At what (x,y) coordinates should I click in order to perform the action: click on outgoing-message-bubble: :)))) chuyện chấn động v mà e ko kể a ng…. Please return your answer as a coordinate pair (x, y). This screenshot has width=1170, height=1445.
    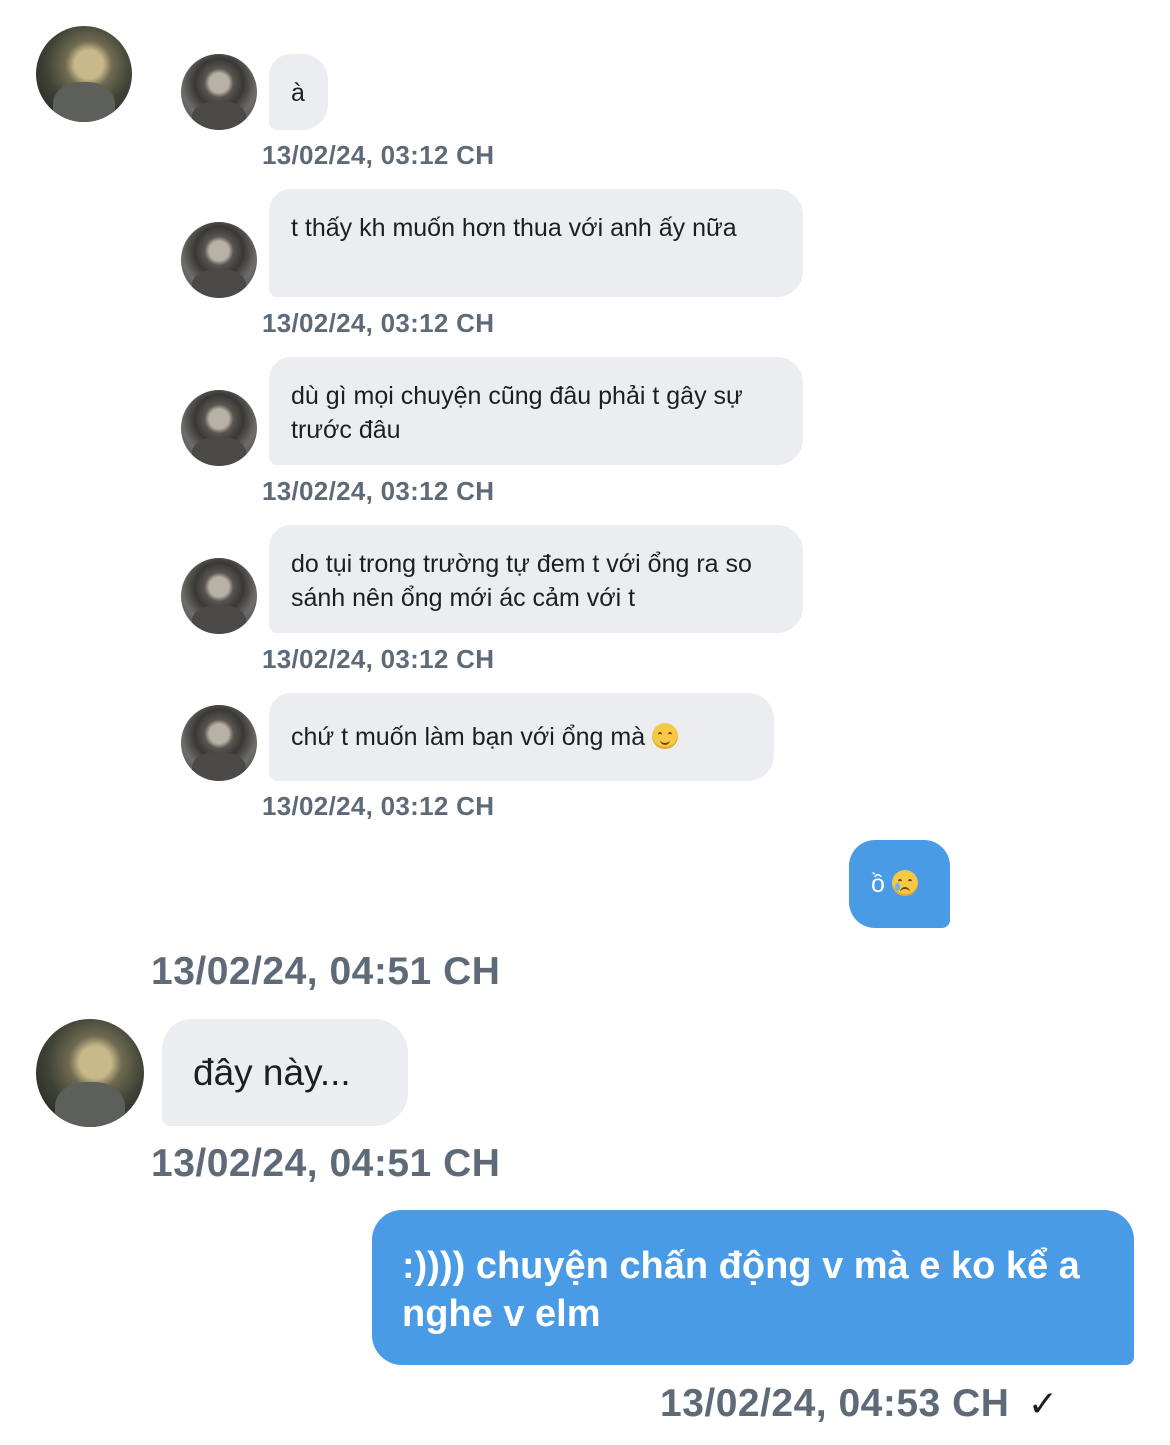
    Looking at the image, I should click on (753, 1287).